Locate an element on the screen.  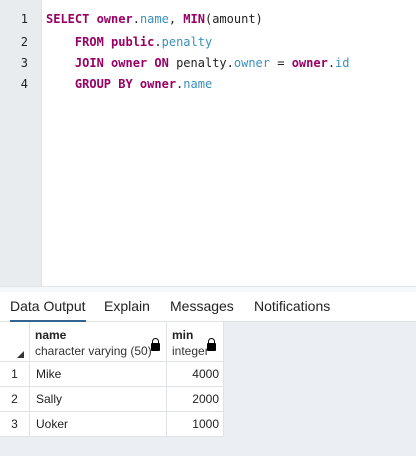
row-number: 1 is located at coordinates (15, 374).